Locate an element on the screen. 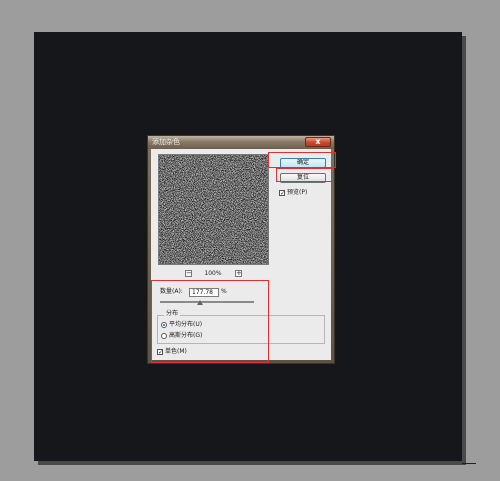  amount-slider is located at coordinates (207, 302).